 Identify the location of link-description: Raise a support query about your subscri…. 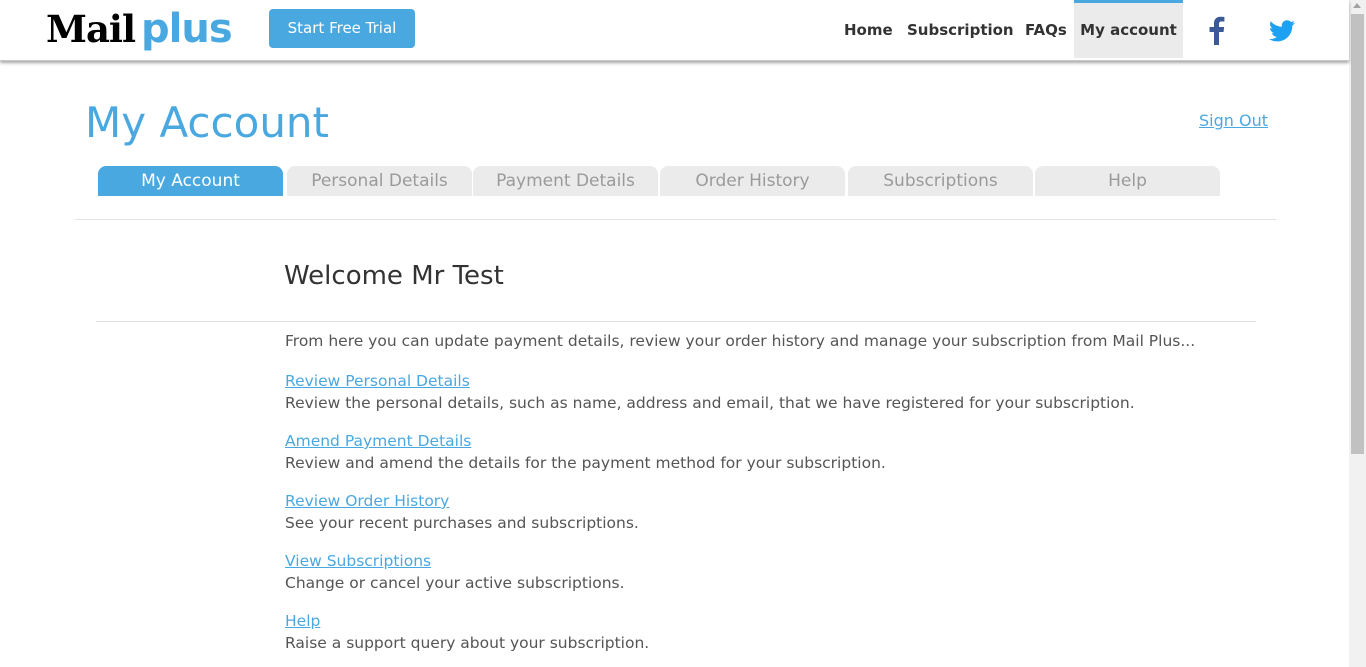
(467, 643).